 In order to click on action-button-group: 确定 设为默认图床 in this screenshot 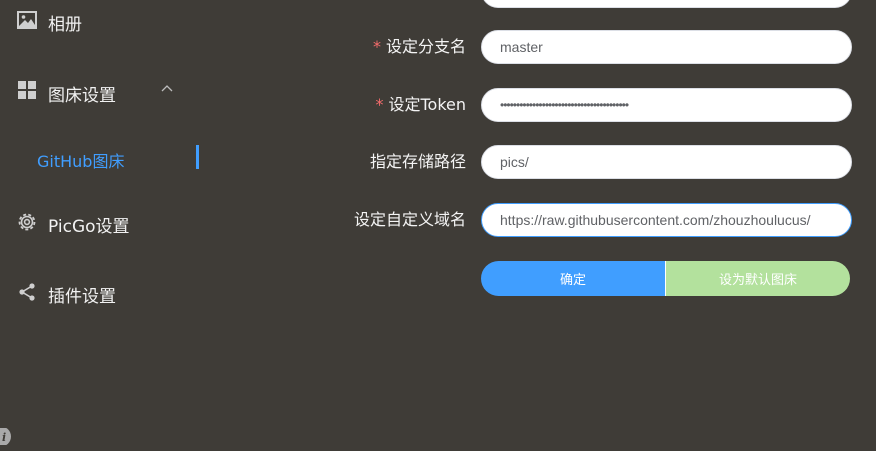, I will do `click(665, 278)`.